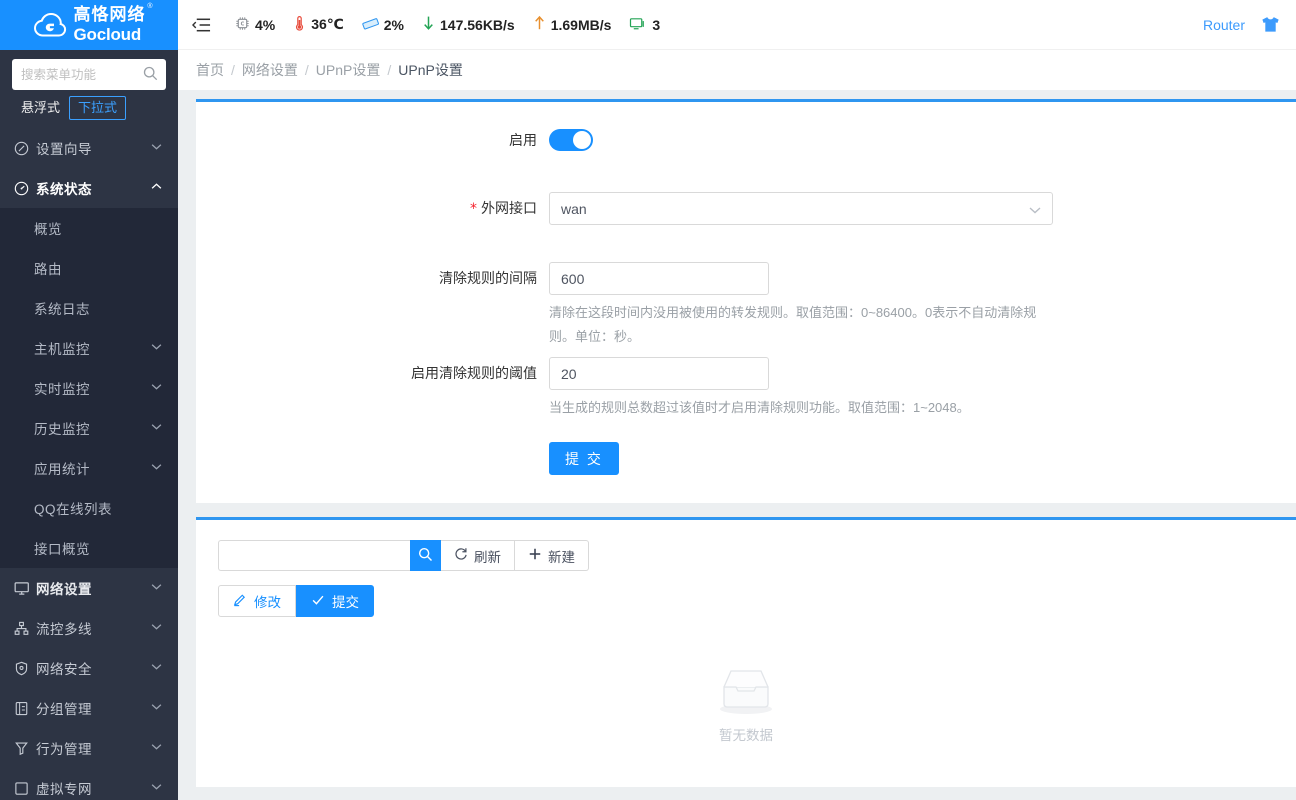 The width and height of the screenshot is (1296, 800). I want to click on sidebar-item-label: 流控多线, so click(64, 629).